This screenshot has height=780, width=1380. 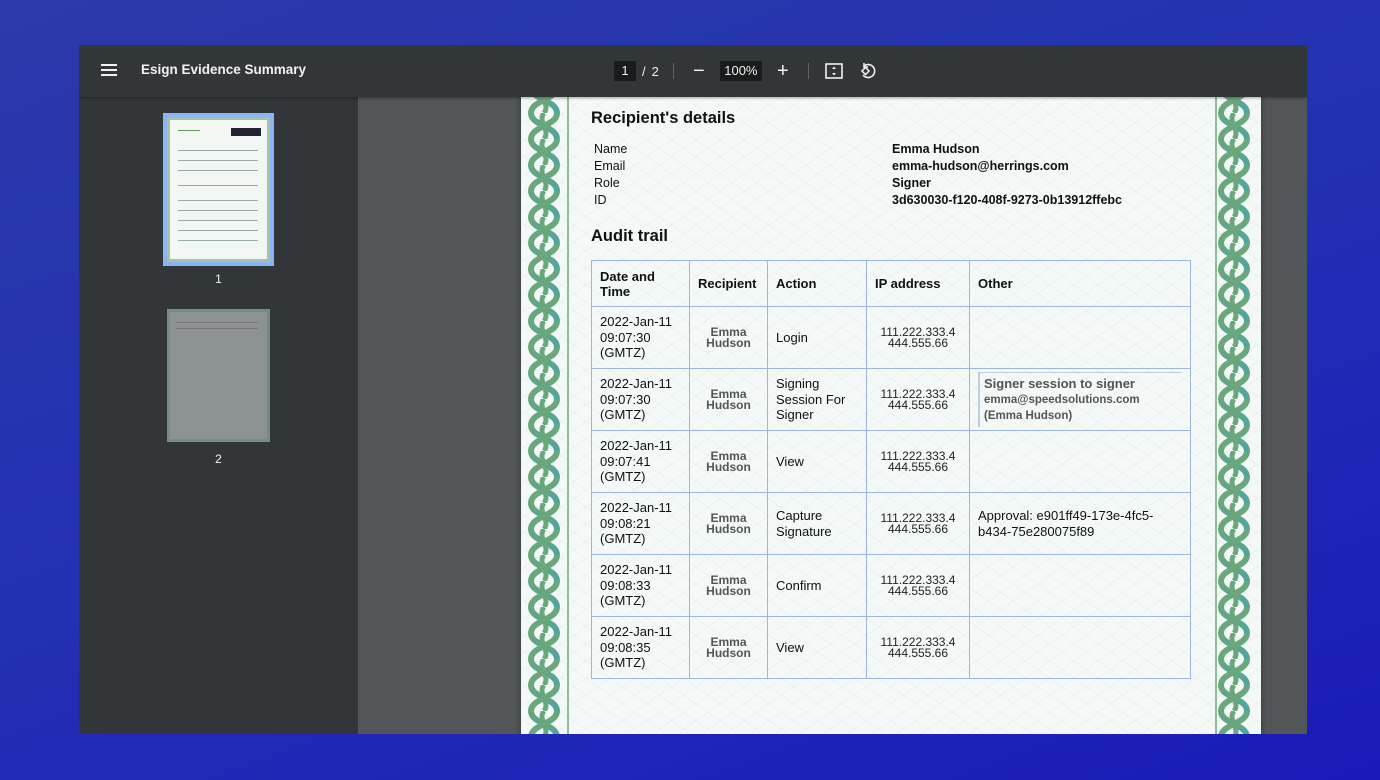 What do you see at coordinates (817, 399) in the screenshot?
I see `cell-action: Signing Session For Signer` at bounding box center [817, 399].